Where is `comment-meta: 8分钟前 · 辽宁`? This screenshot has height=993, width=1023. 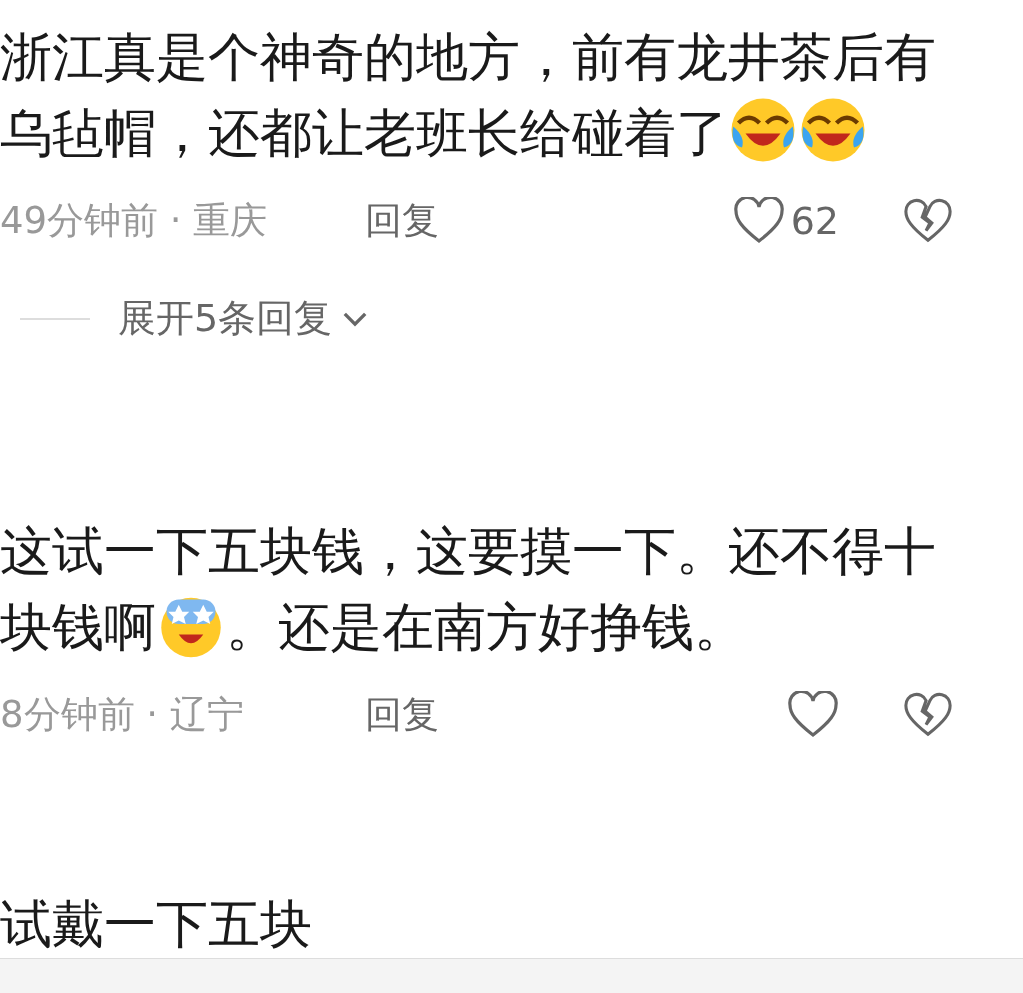
comment-meta: 8分钟前 · 辽宁 is located at coordinates (122, 715).